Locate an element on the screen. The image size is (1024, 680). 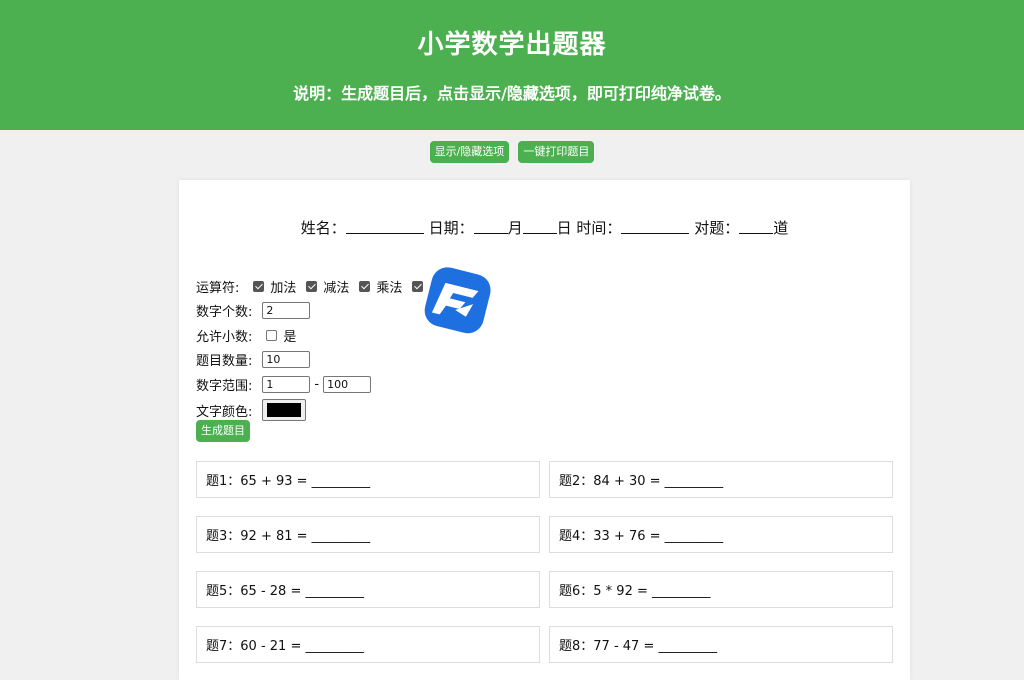
range-max-input: 100 is located at coordinates (347, 384).